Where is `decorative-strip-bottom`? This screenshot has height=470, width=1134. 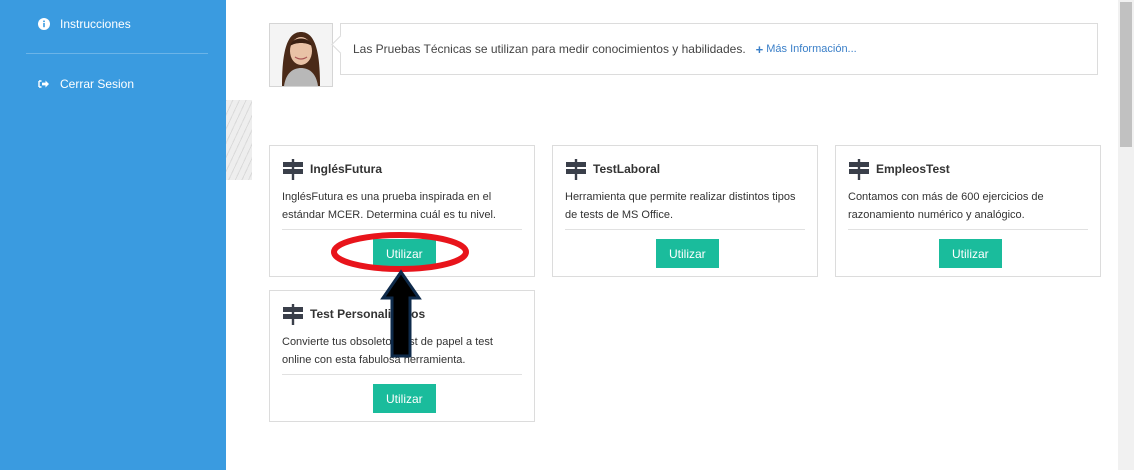 decorative-strip-bottom is located at coordinates (239, 325).